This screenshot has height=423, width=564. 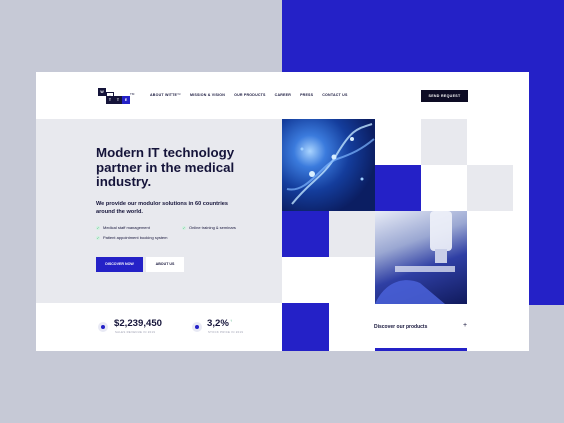 I want to click on feature-label: Medical staff management, so click(x=126, y=227).